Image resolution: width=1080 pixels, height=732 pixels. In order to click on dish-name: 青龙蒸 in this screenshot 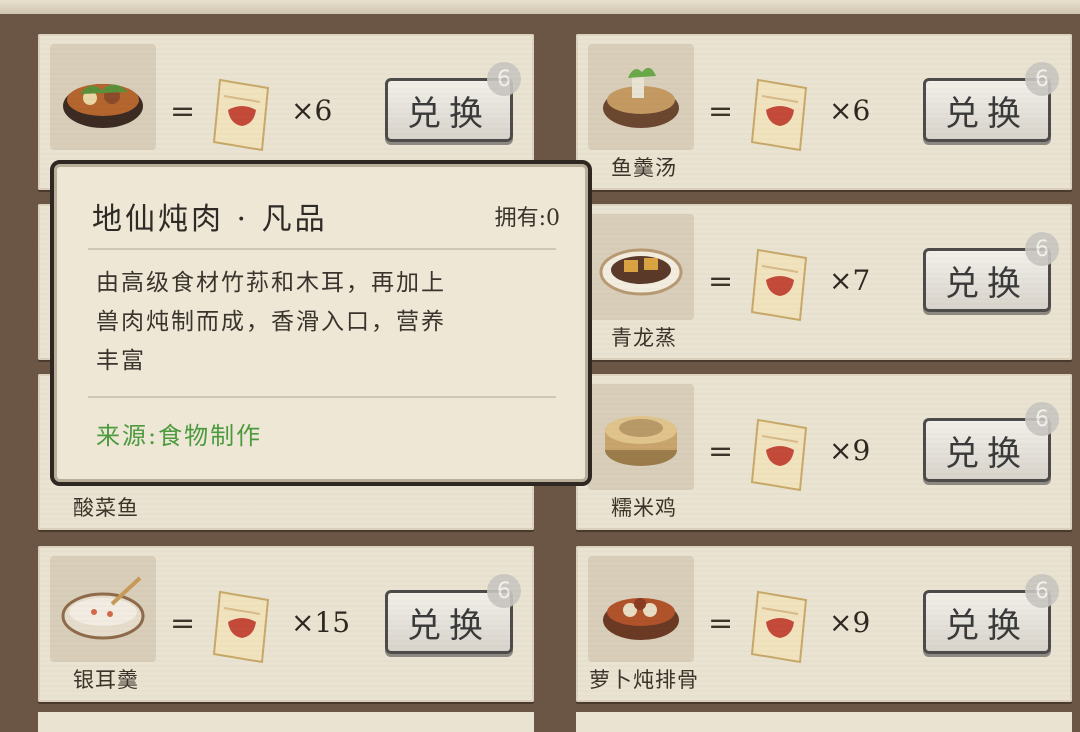, I will do `click(644, 338)`.